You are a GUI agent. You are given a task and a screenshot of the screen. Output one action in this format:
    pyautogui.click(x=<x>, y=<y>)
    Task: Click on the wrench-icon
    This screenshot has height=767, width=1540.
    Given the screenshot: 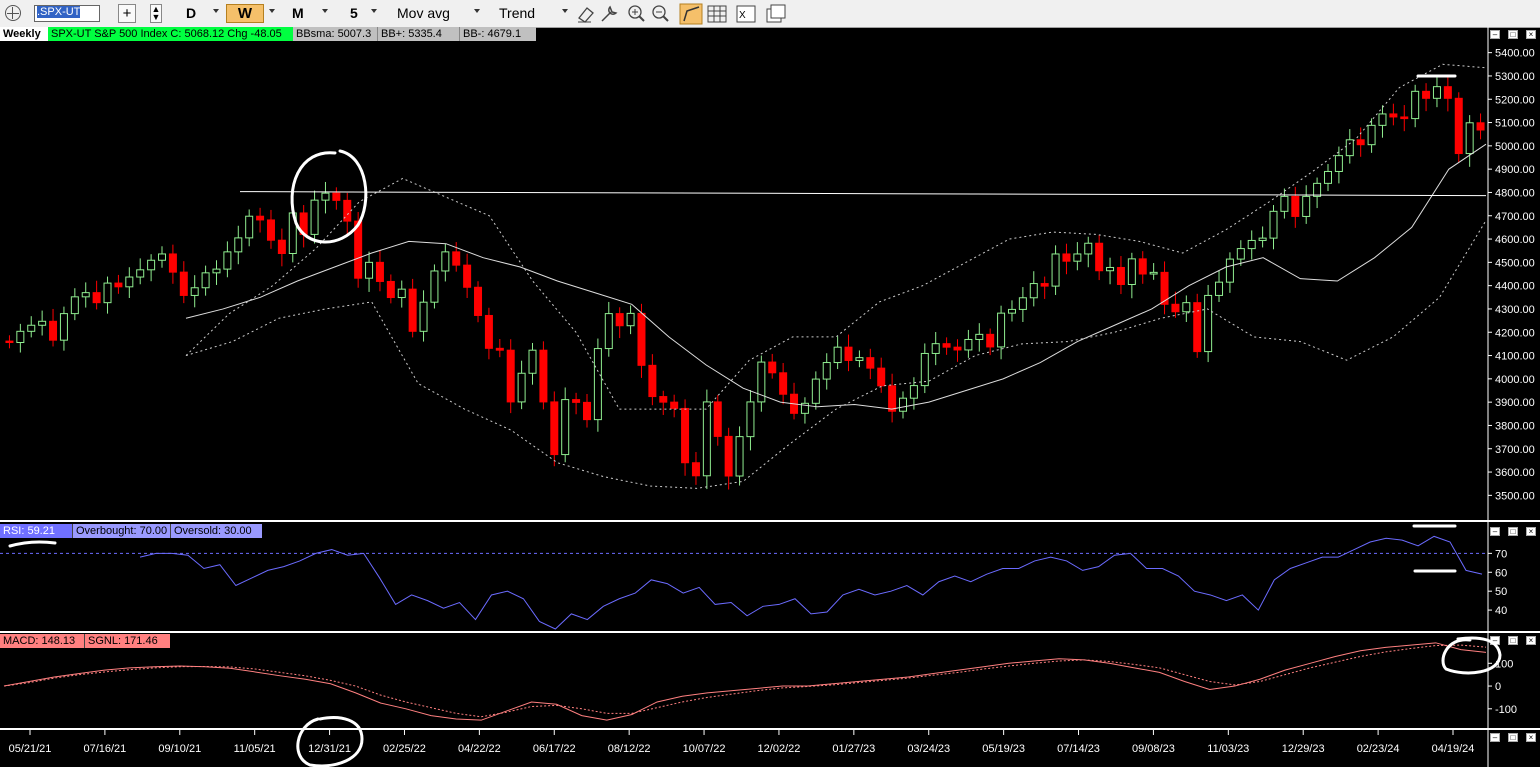 What is the action you would take?
    pyautogui.click(x=609, y=13)
    